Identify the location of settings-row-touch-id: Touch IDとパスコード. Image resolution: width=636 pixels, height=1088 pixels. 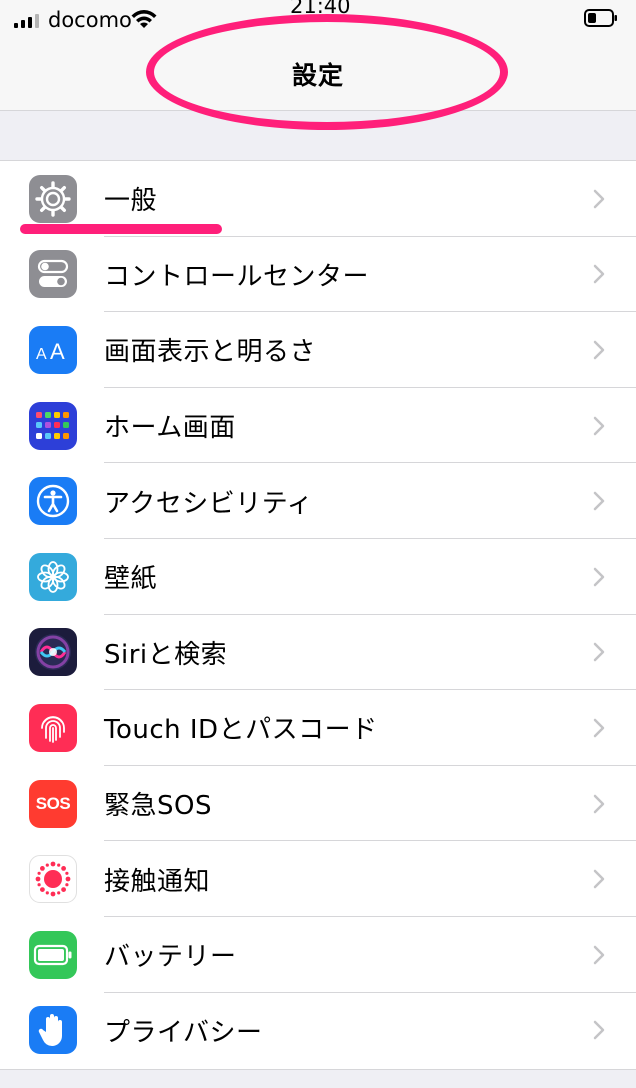
(318, 728).